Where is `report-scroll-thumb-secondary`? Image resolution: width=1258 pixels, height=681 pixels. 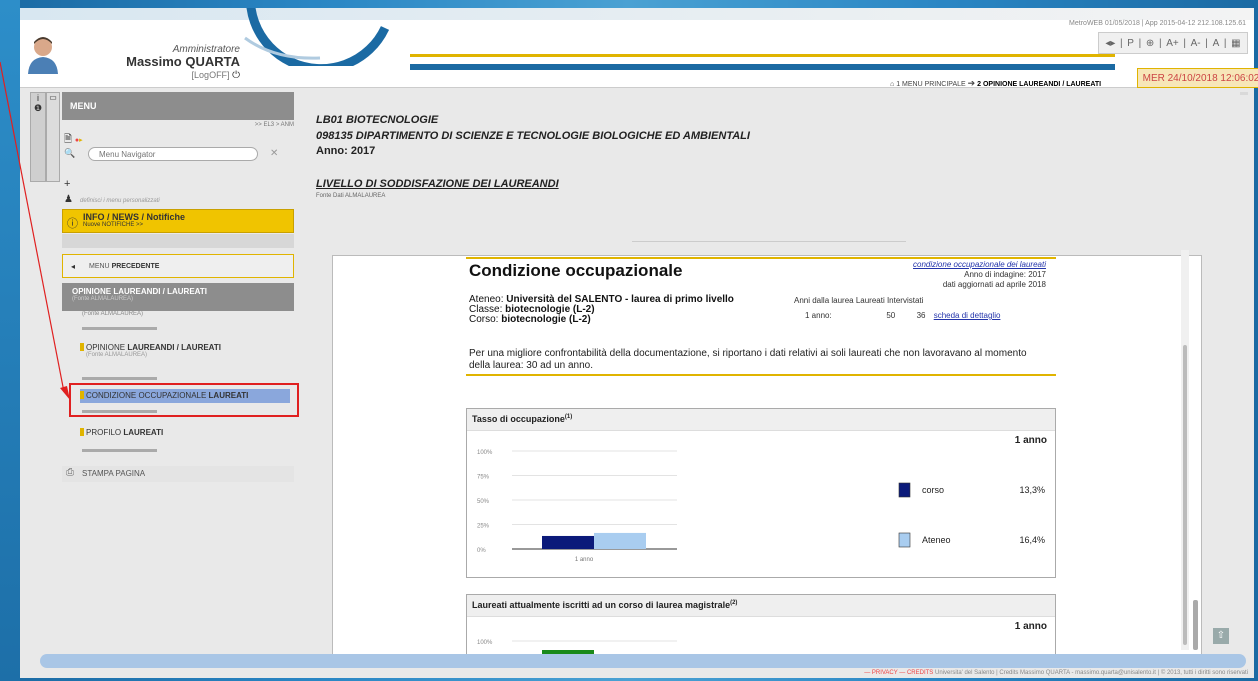
report-scroll-thumb-secondary is located at coordinates (1195, 625).